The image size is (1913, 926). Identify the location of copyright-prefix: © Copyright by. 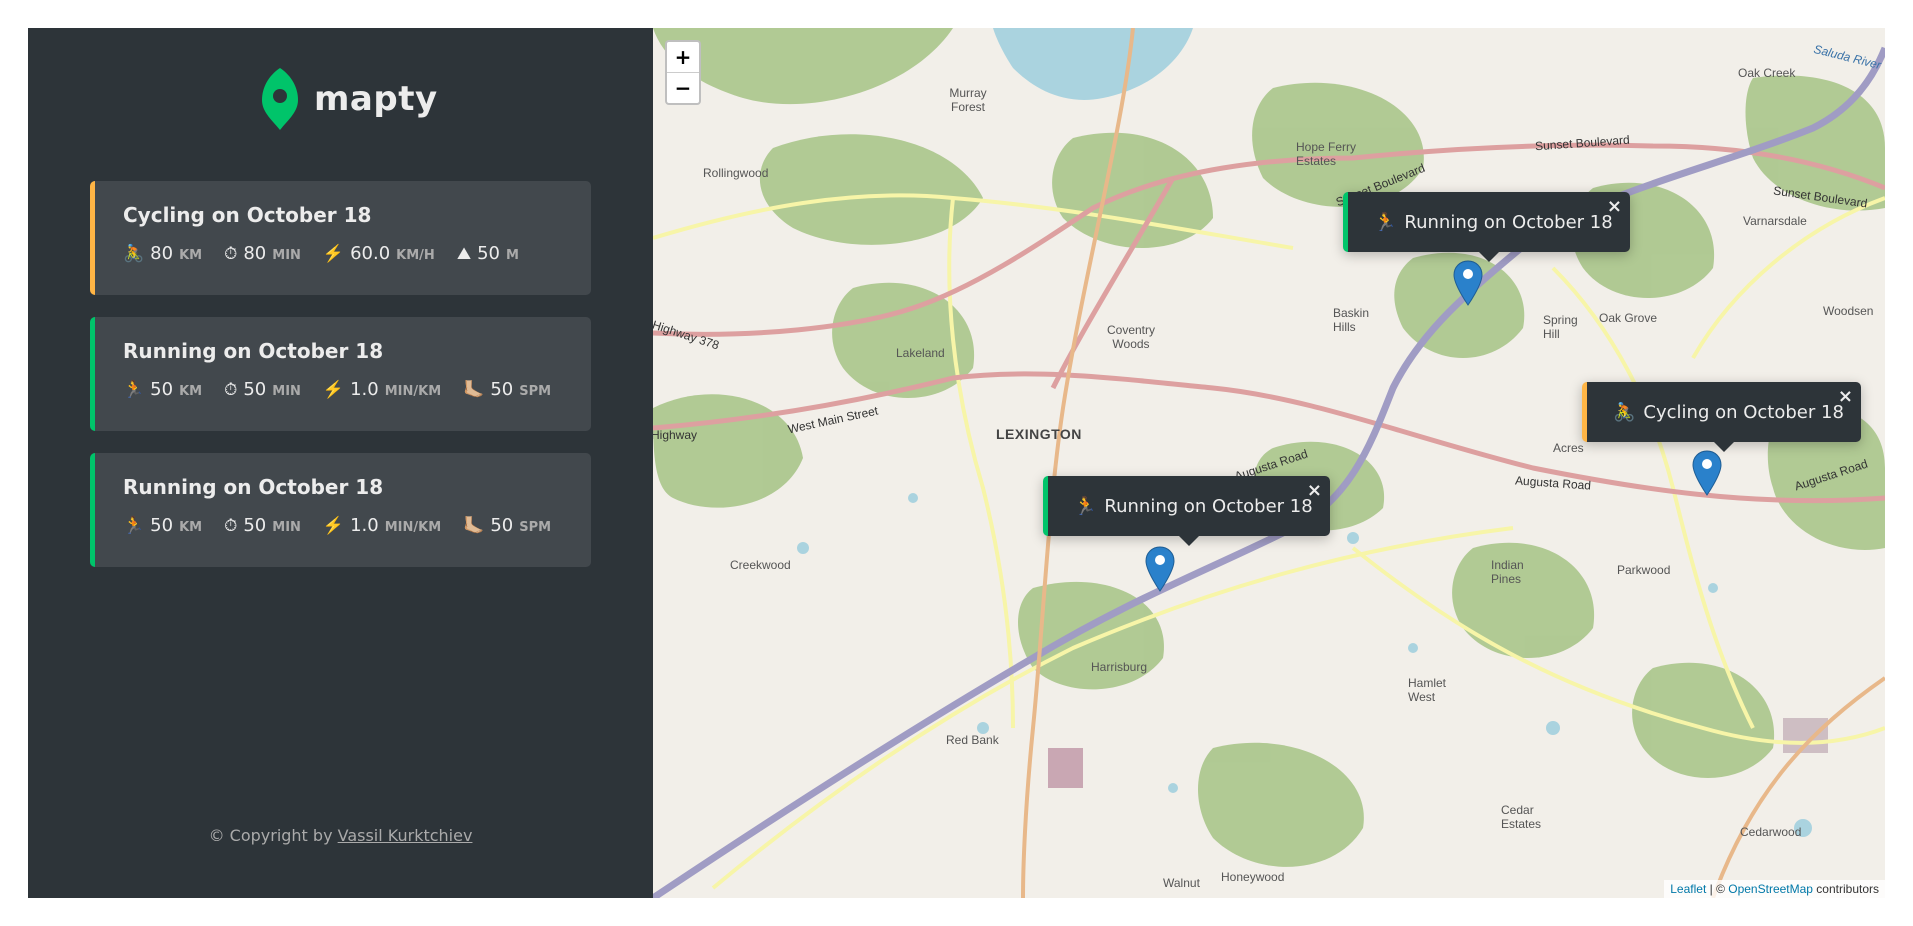
(273, 835).